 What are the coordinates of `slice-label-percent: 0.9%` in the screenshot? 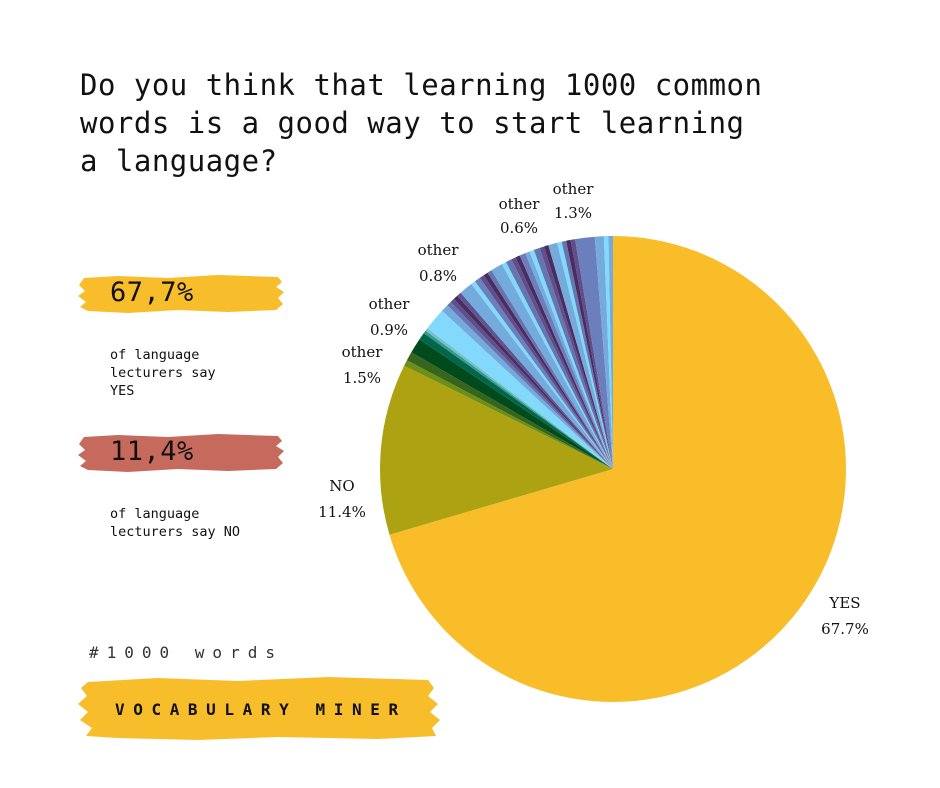 It's located at (389, 330).